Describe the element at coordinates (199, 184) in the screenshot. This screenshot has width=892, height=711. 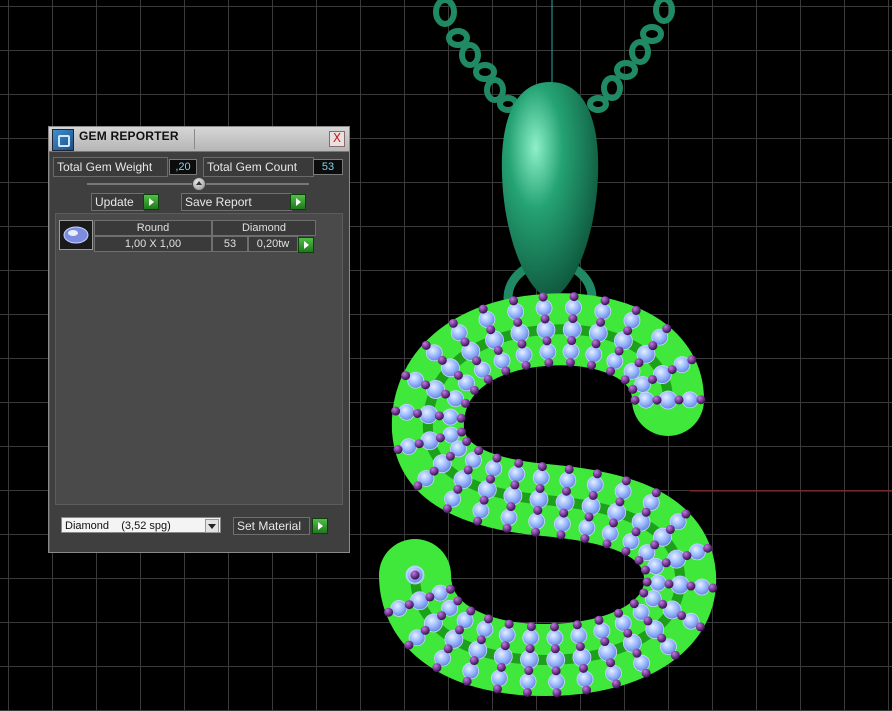
I see `collapse-toggle-icon` at that location.